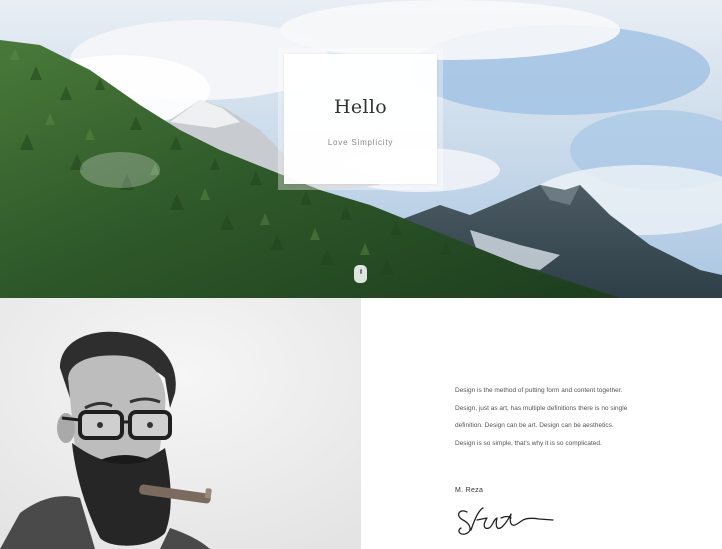 The height and width of the screenshot is (549, 722). Describe the element at coordinates (506, 521) in the screenshot. I see `signature-icon` at that location.